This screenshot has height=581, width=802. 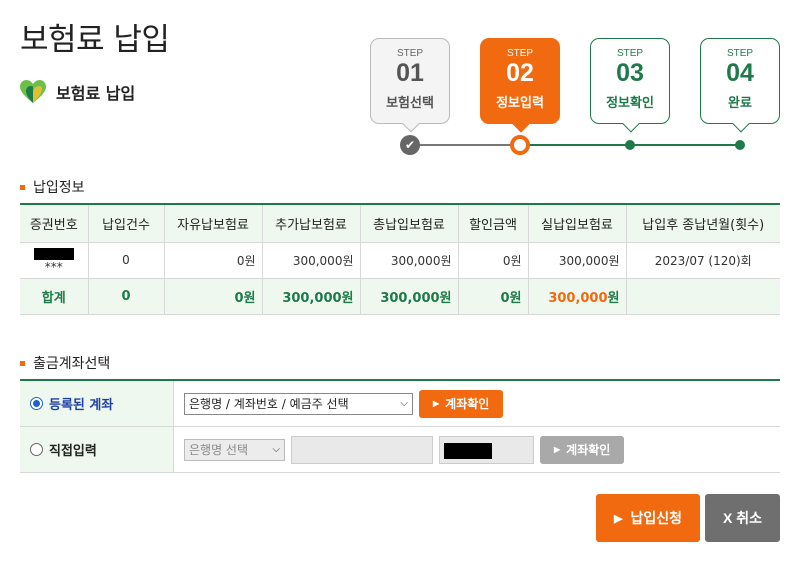 I want to click on direct-input-option: 직접입력, so click(x=96, y=449).